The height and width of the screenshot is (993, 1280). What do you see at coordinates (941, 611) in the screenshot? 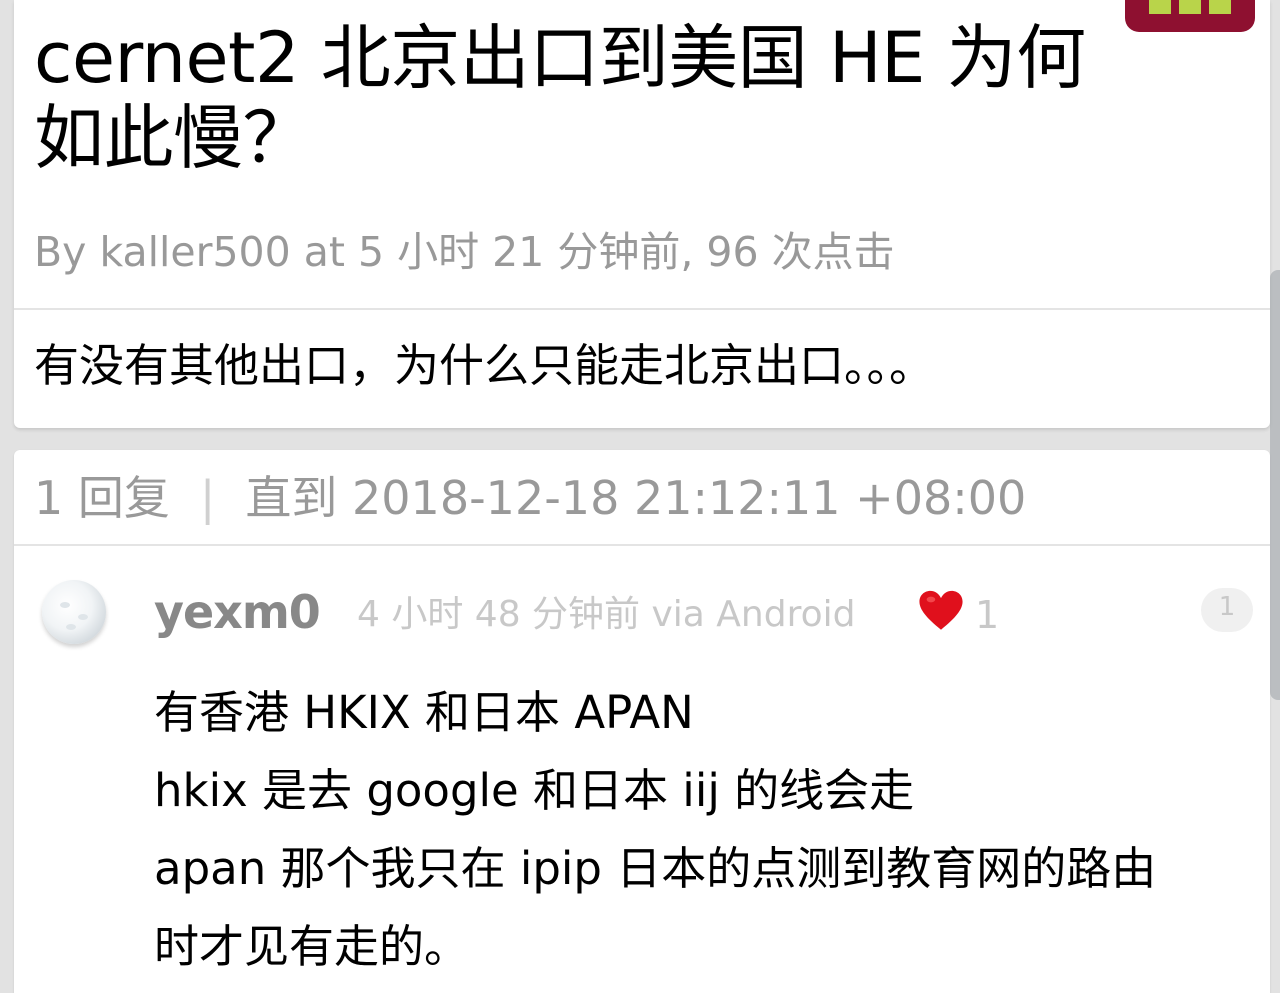
I see `heart-icon` at bounding box center [941, 611].